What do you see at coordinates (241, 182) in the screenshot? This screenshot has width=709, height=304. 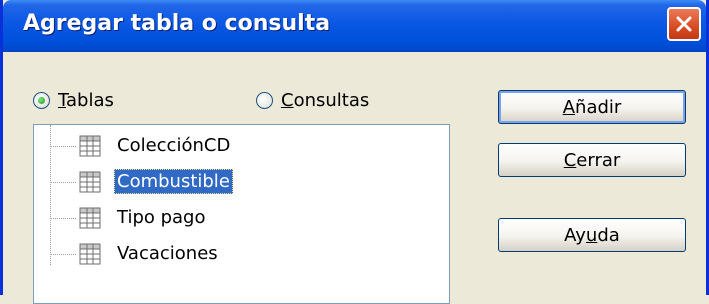 I see `list-item: Combustible` at bounding box center [241, 182].